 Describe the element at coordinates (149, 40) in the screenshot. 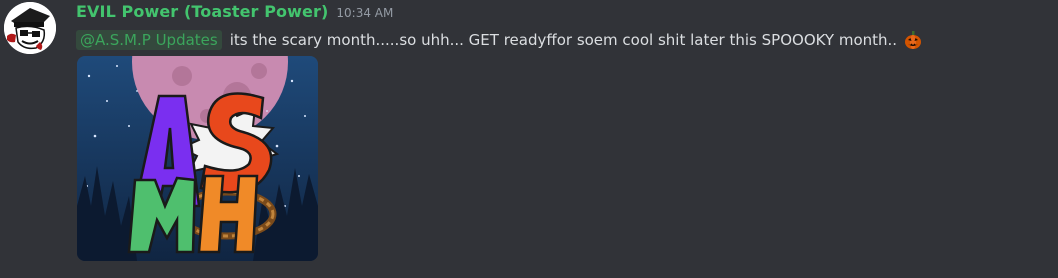

I see `role-mention: @A.S.M.P Updates` at that location.